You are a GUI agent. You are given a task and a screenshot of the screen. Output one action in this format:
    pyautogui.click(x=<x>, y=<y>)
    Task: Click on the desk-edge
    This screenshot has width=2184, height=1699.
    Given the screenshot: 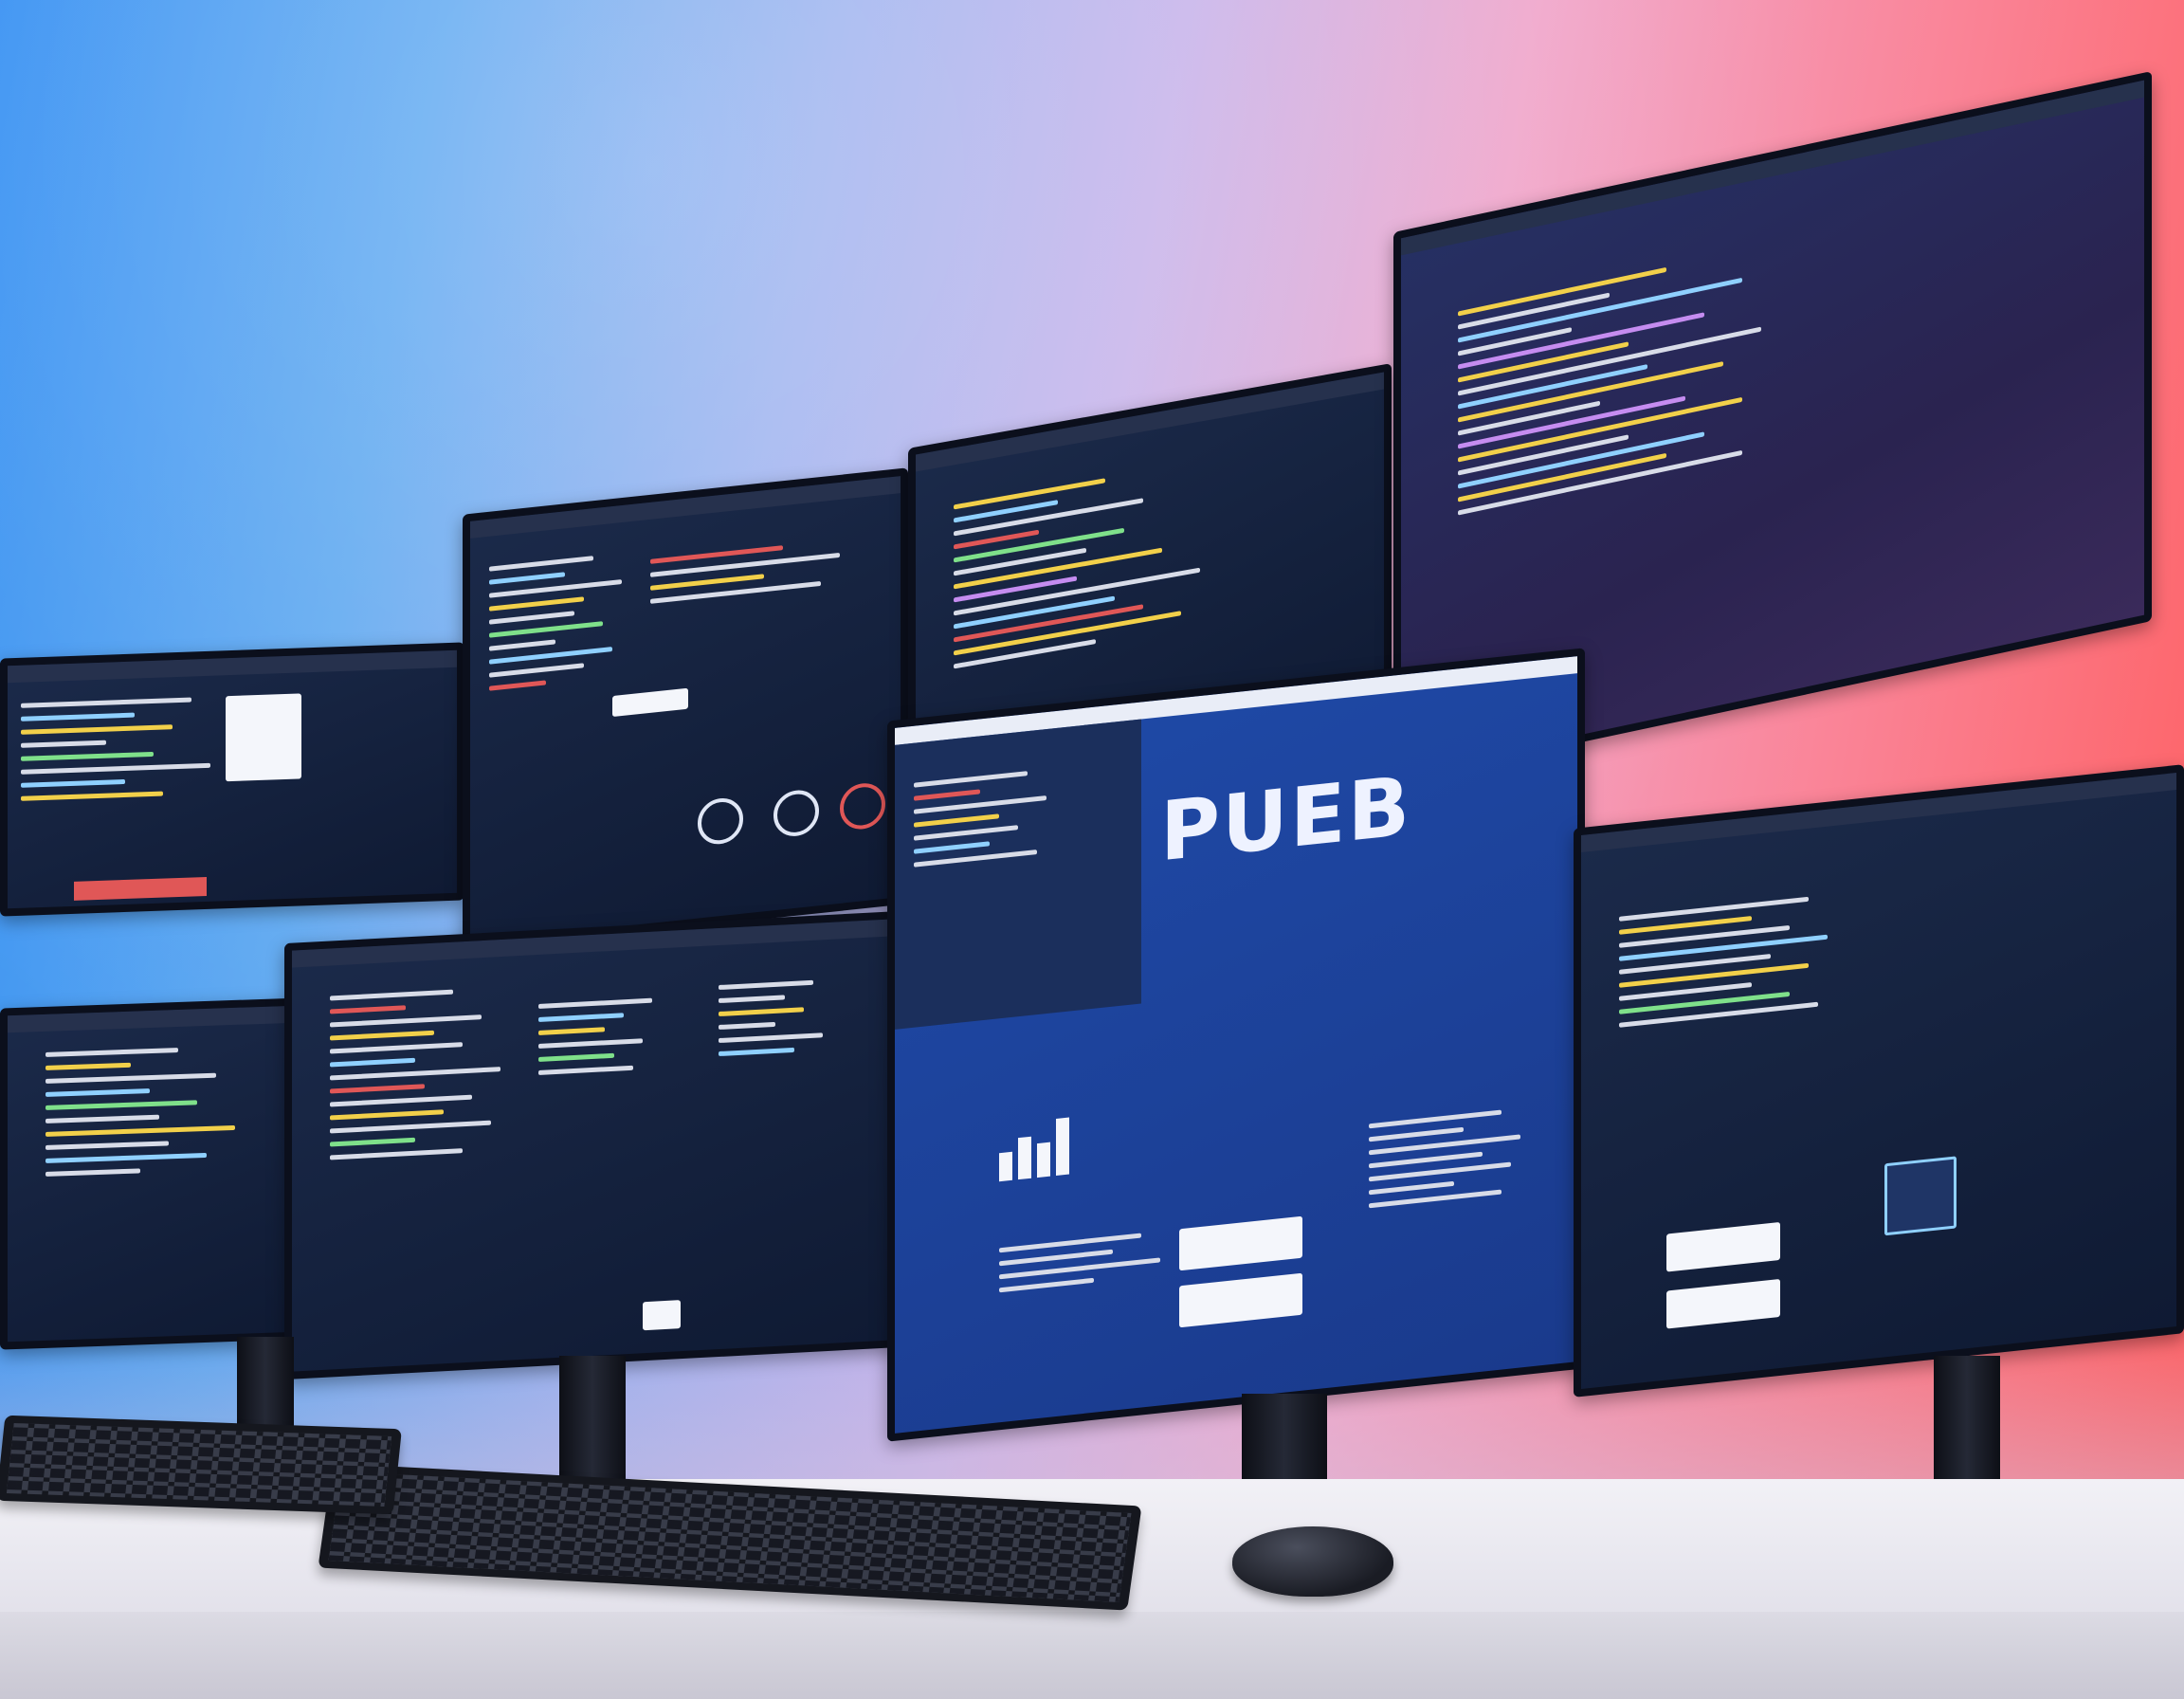 What is the action you would take?
    pyautogui.click(x=1092, y=1655)
    